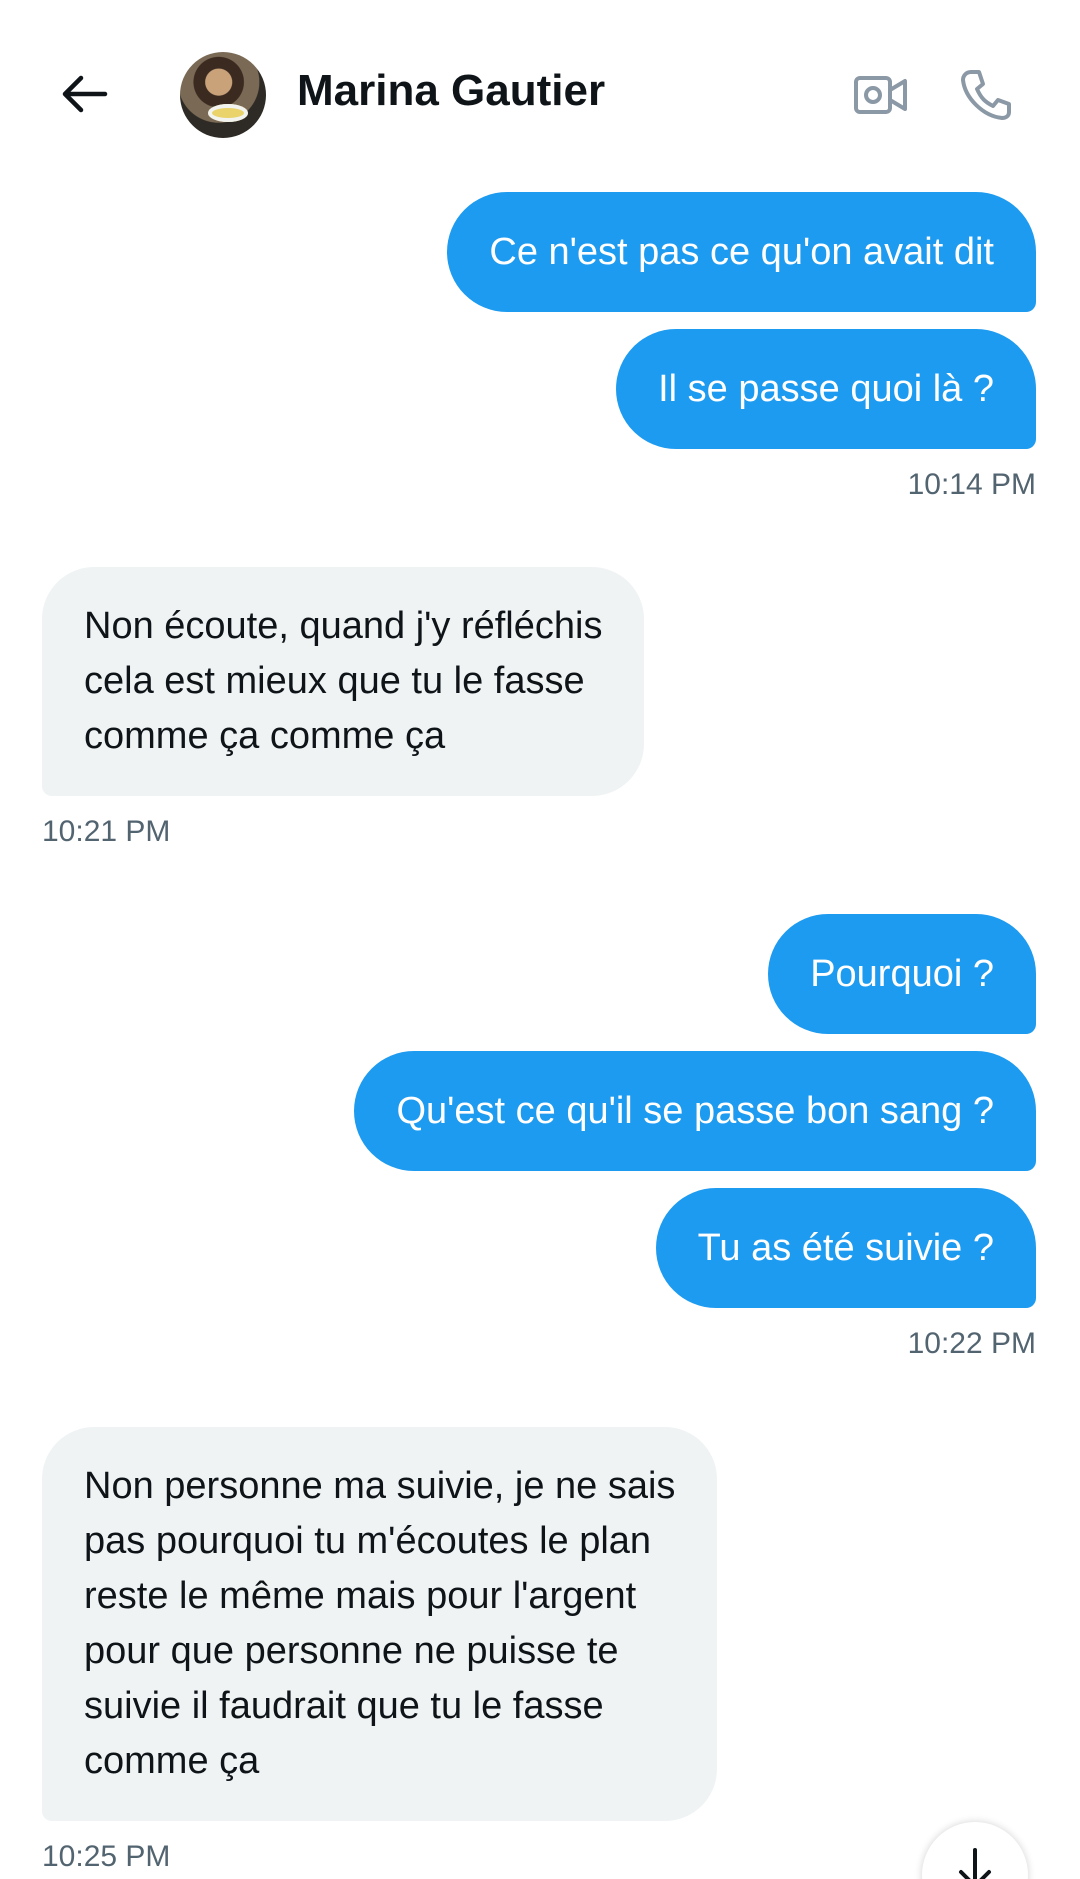  Describe the element at coordinates (106, 1856) in the screenshot. I see `message-timestamp: 10:25 PM` at that location.